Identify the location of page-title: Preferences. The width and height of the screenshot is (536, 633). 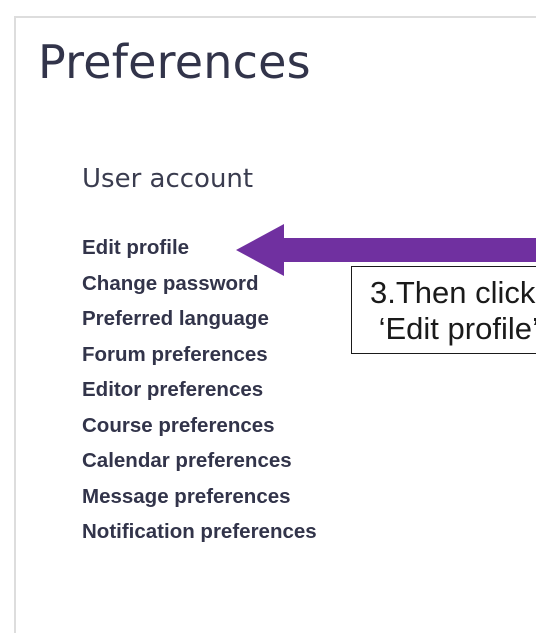
(174, 62).